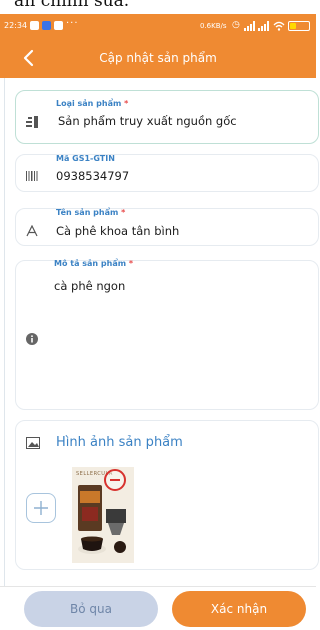 The height and width of the screenshot is (630, 320). What do you see at coordinates (93, 176) in the screenshot?
I see `gtin-value: 0938534797` at bounding box center [93, 176].